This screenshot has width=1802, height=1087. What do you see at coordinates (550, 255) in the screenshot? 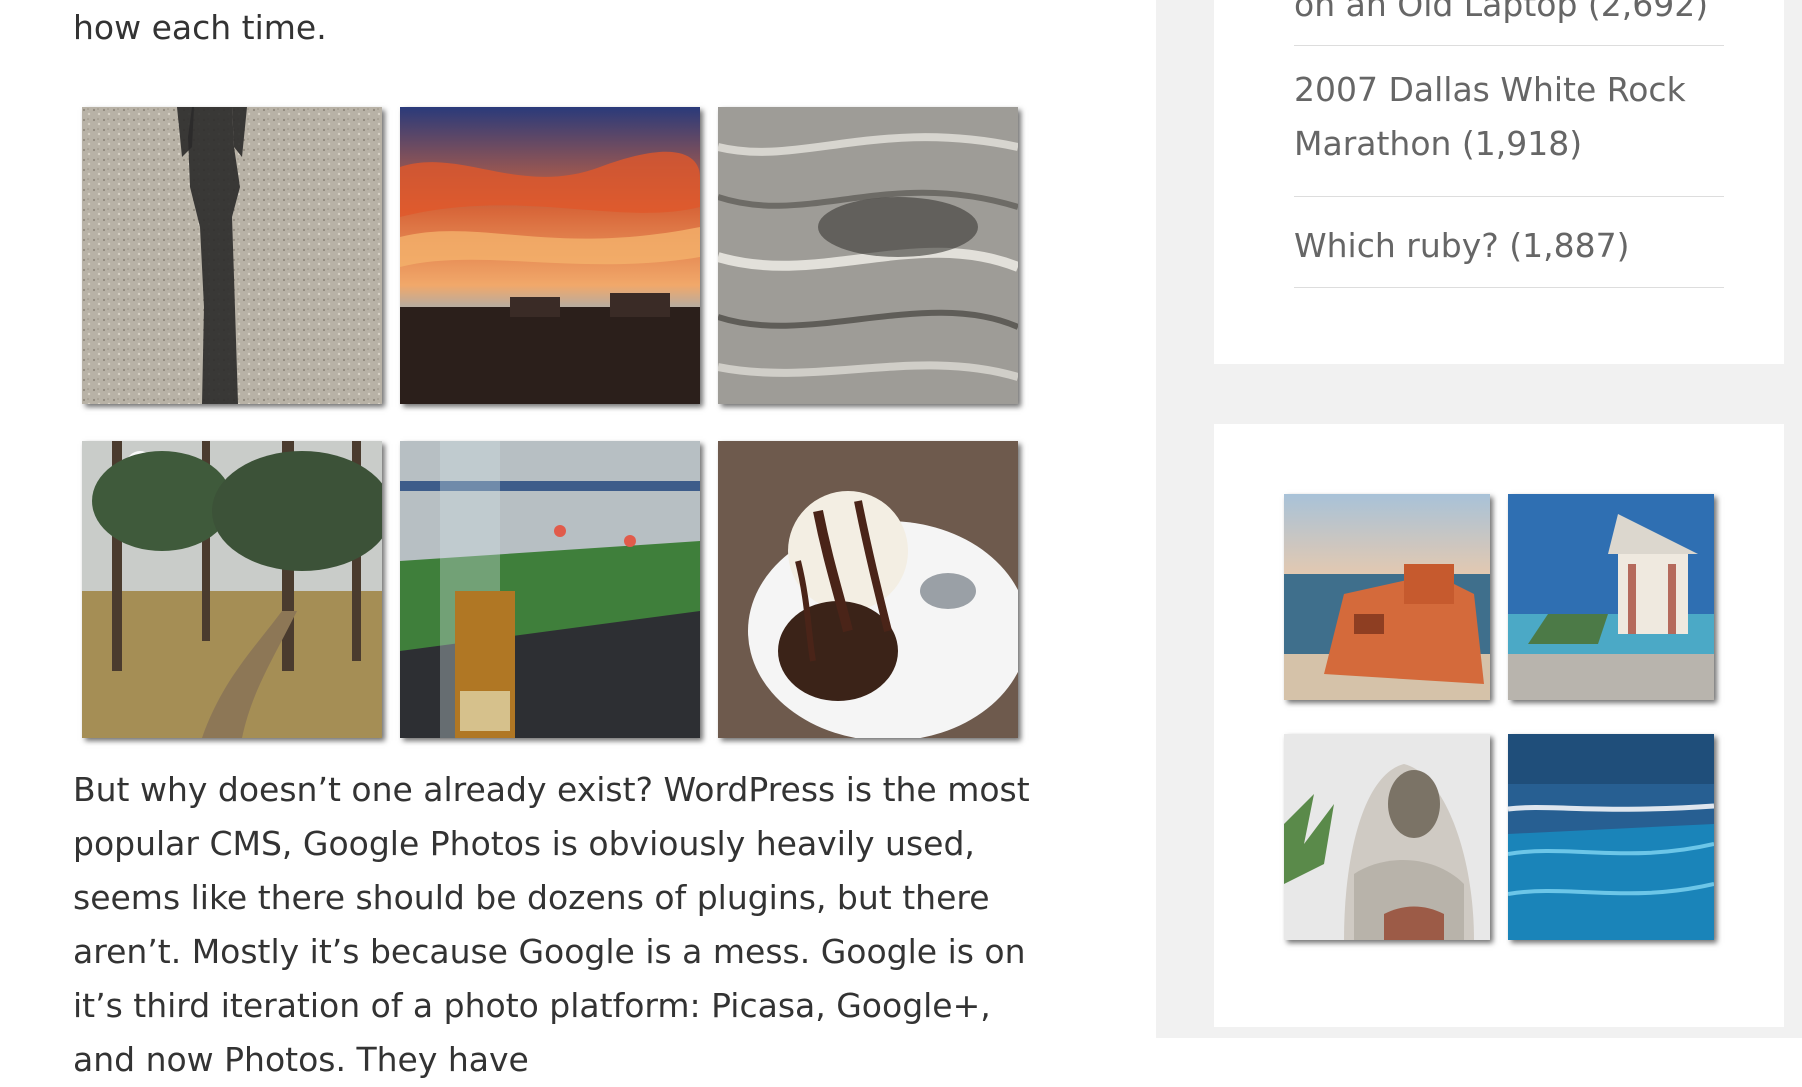
I see `sunset-clouds-photo` at bounding box center [550, 255].